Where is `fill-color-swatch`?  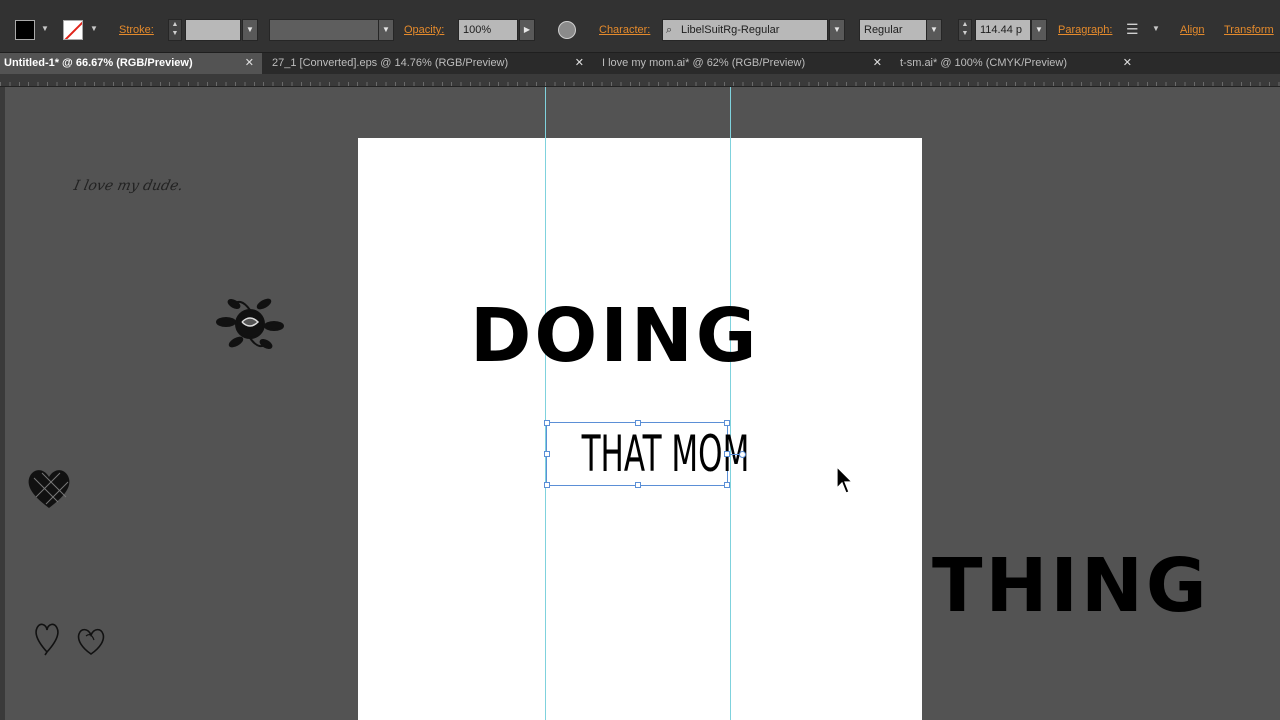
fill-color-swatch is located at coordinates (25, 30).